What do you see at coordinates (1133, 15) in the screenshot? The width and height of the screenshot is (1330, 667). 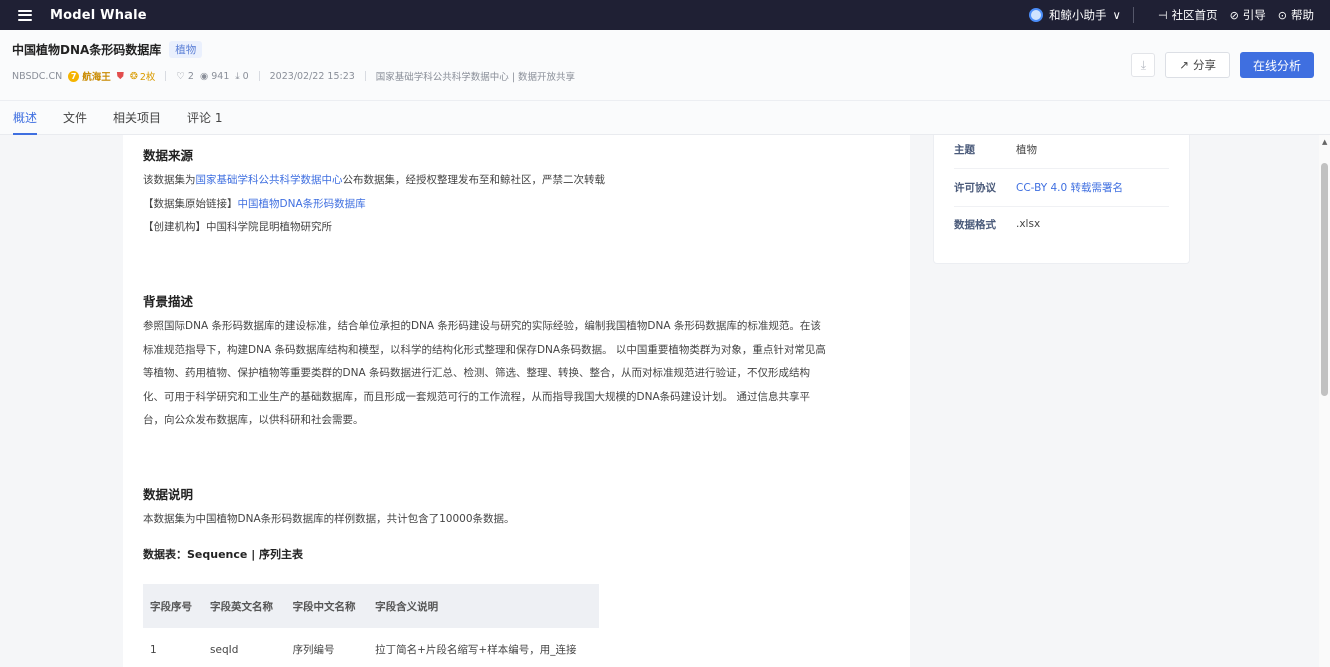 I see `topbar-divider` at bounding box center [1133, 15].